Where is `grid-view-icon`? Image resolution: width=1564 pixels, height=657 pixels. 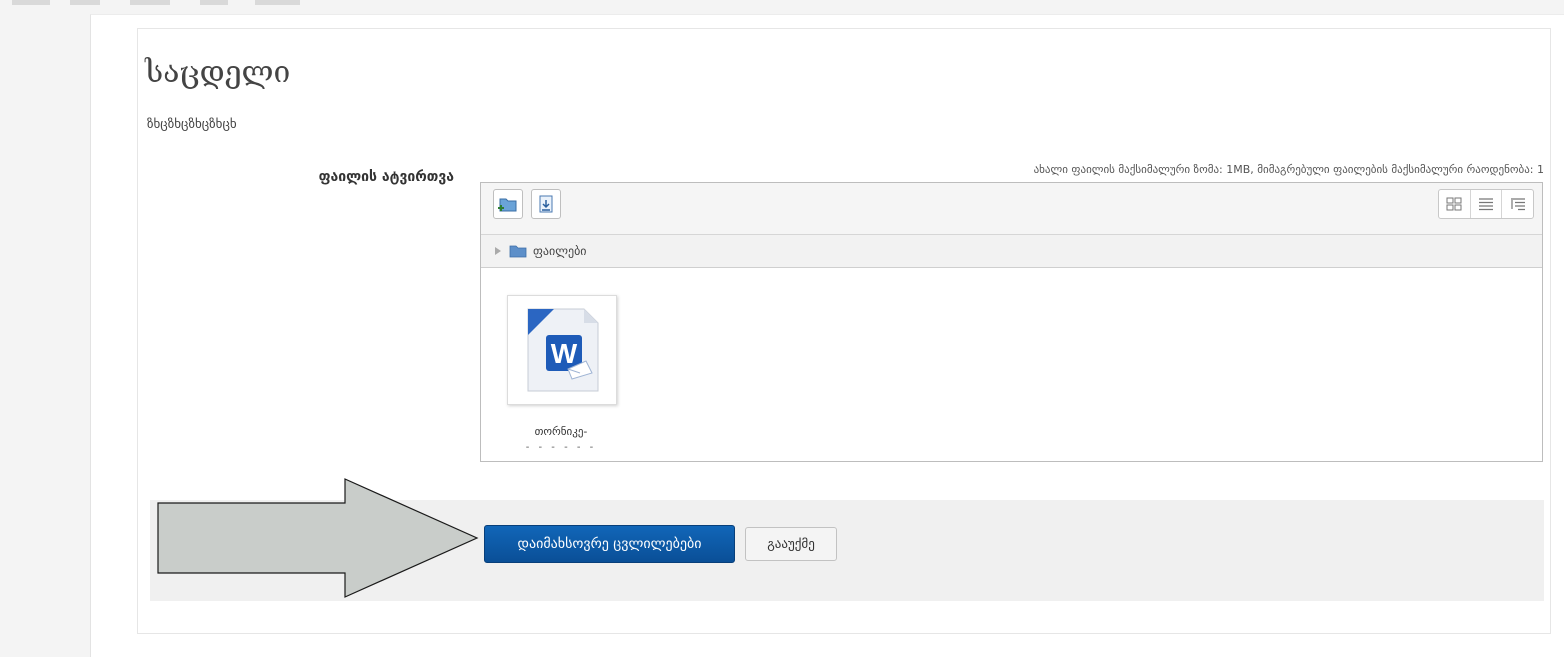 grid-view-icon is located at coordinates (1454, 204).